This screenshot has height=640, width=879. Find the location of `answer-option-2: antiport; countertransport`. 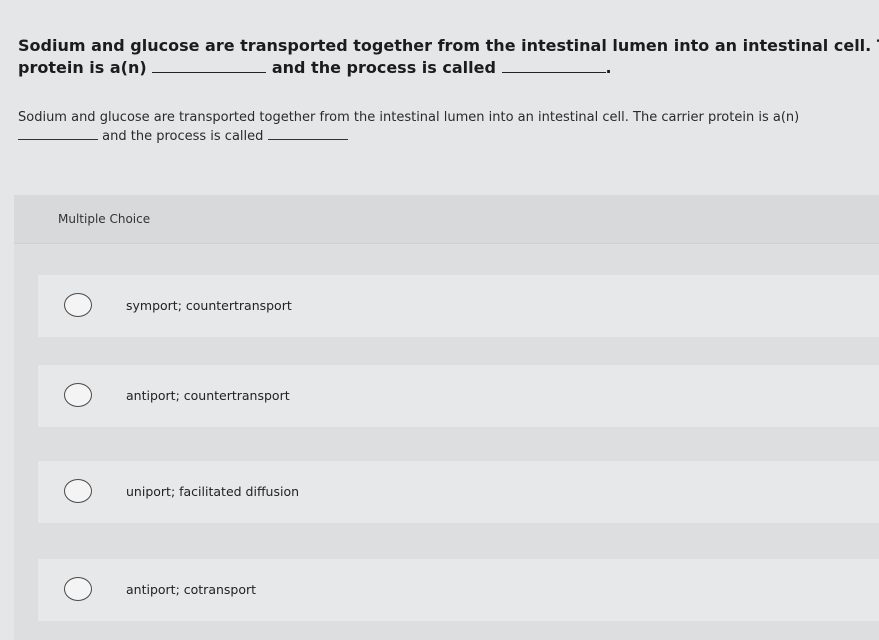

answer-option-2: antiport; countertransport is located at coordinates (458, 396).